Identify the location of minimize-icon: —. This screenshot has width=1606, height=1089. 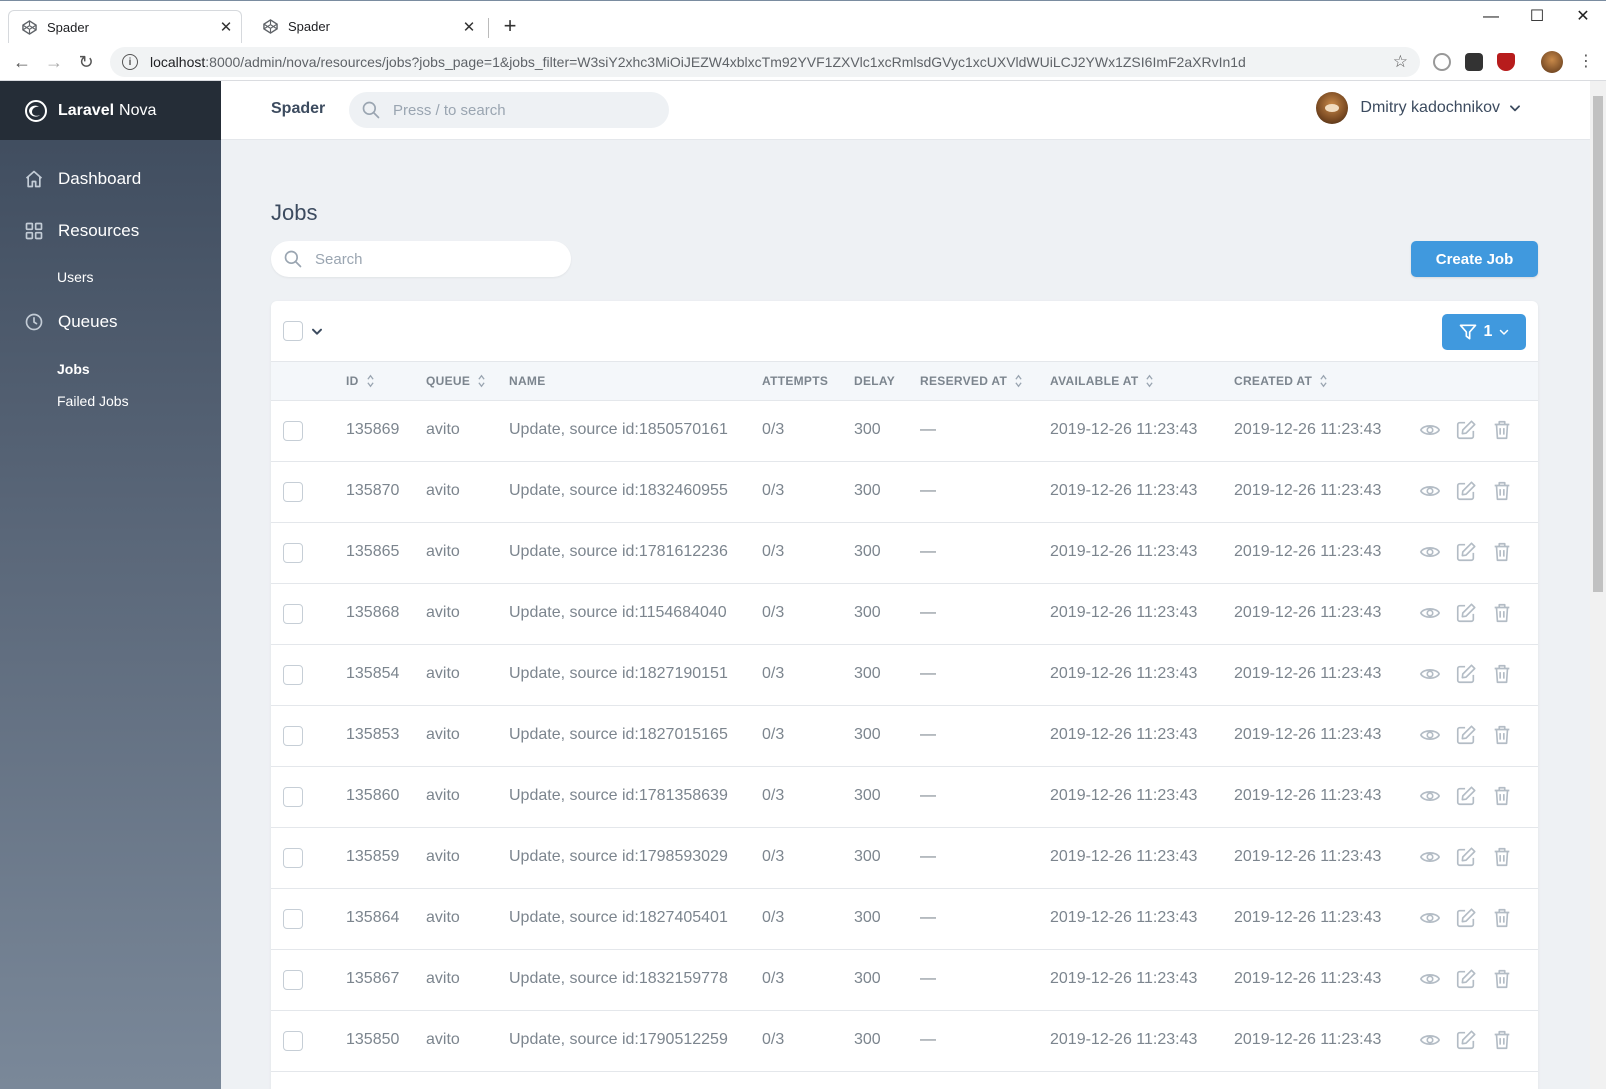
(1491, 17).